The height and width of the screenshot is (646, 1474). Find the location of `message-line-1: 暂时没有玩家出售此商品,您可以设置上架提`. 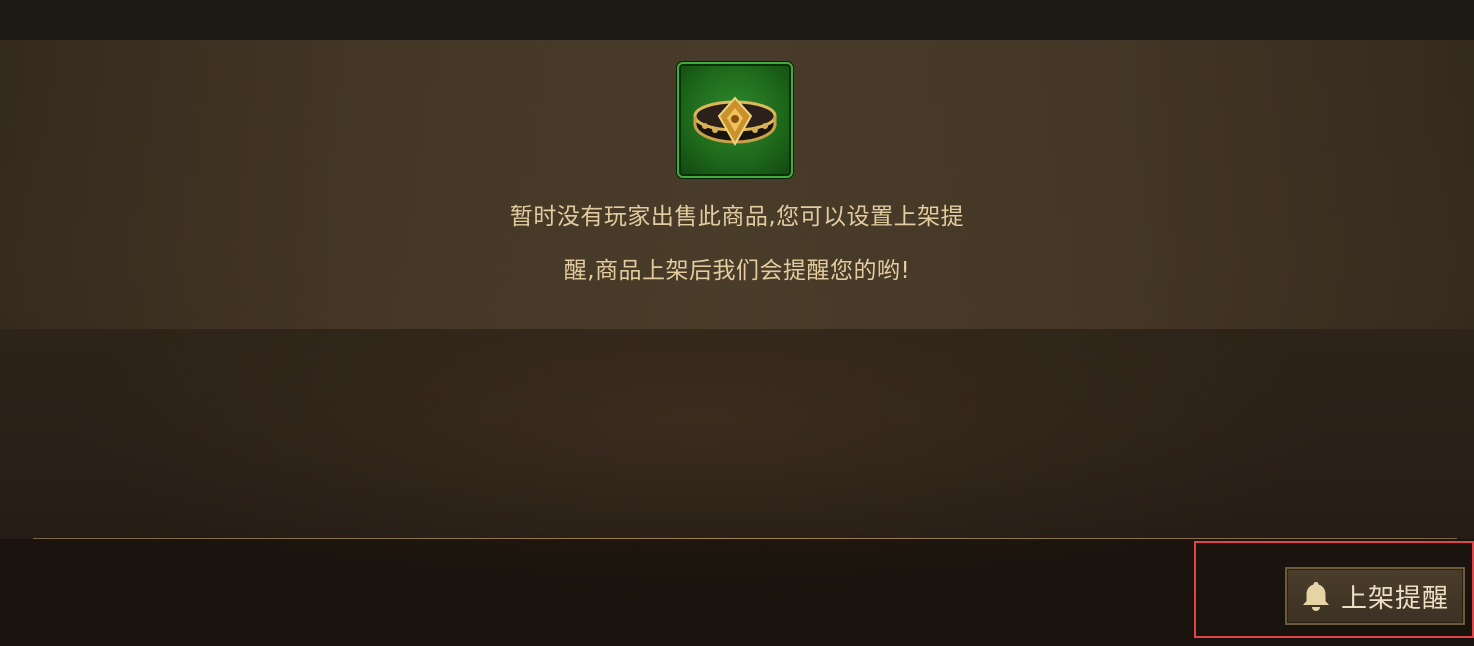

message-line-1: 暂时没有玩家出售此商品,您可以设置上架提 is located at coordinates (737, 217).